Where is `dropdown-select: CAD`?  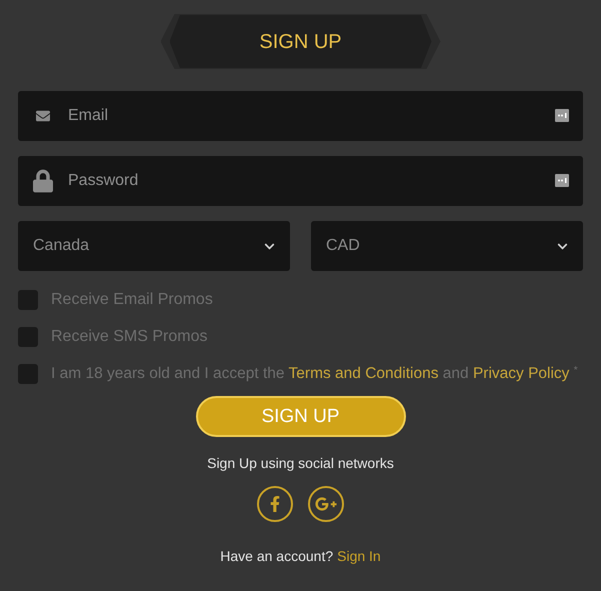
dropdown-select: CAD is located at coordinates (447, 246).